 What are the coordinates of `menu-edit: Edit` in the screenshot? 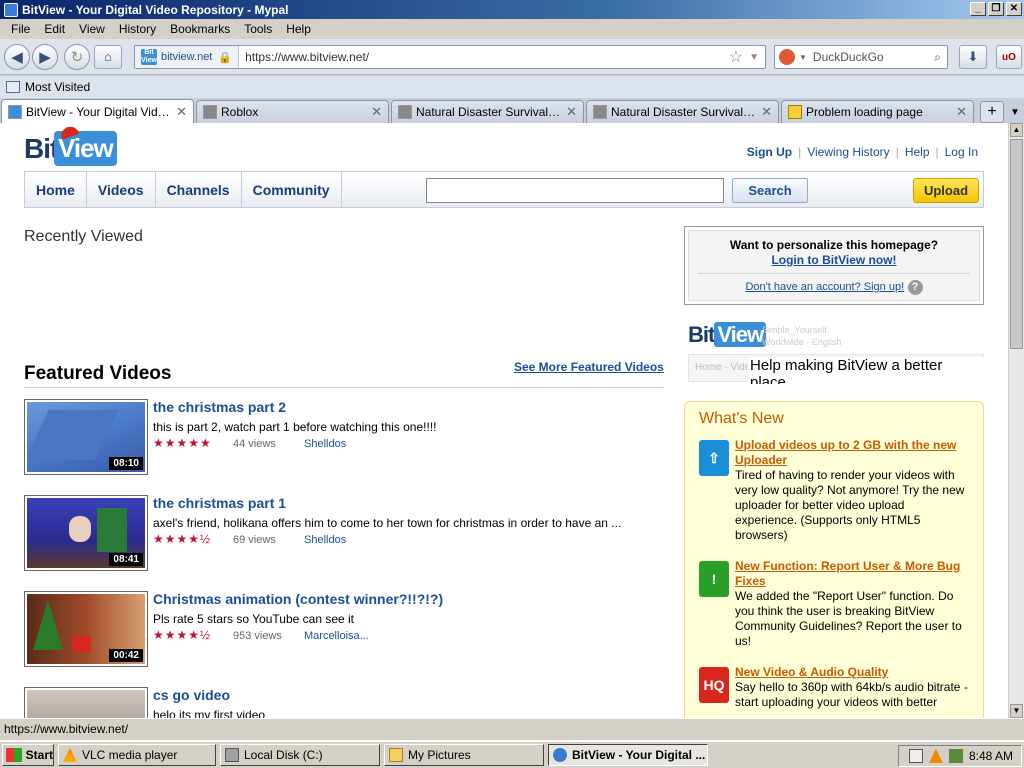 It's located at (54, 29).